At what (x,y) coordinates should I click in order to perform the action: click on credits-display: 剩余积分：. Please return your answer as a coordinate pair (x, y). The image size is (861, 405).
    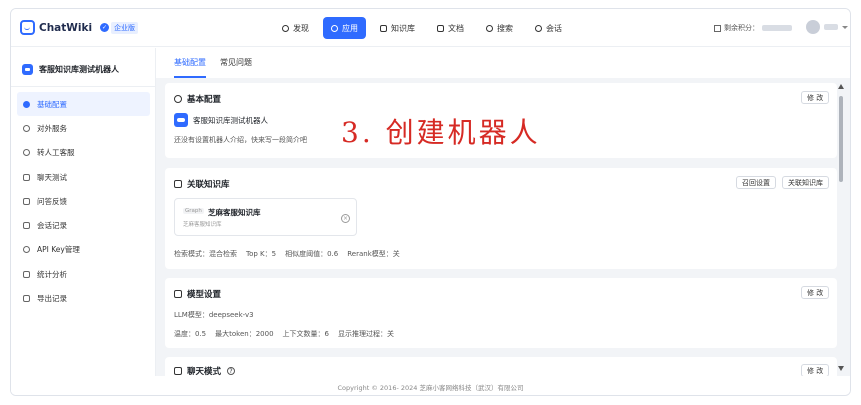
    Looking at the image, I should click on (753, 28).